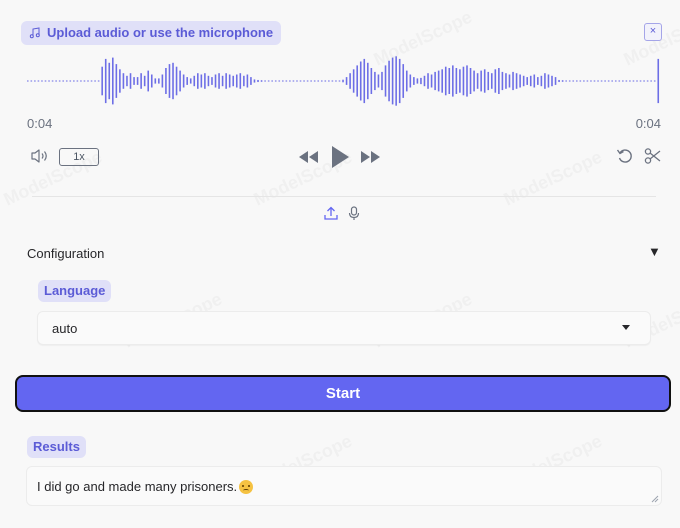 The width and height of the screenshot is (680, 528). What do you see at coordinates (625, 156) in the screenshot?
I see `reset-icon` at bounding box center [625, 156].